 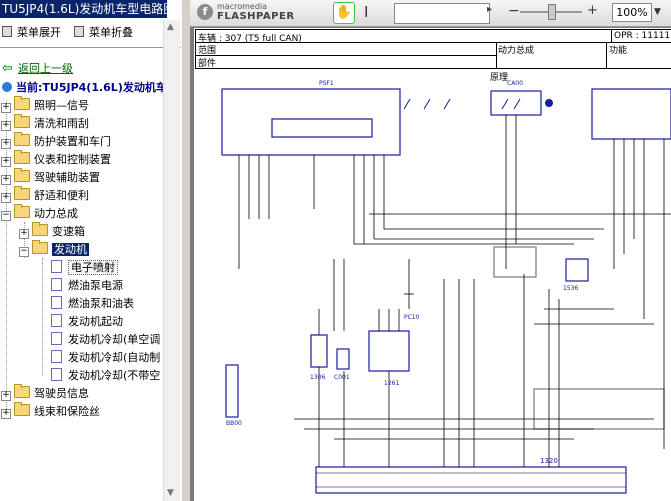 What do you see at coordinates (317, 377) in the screenshot?
I see `label-1306: 1306` at bounding box center [317, 377].